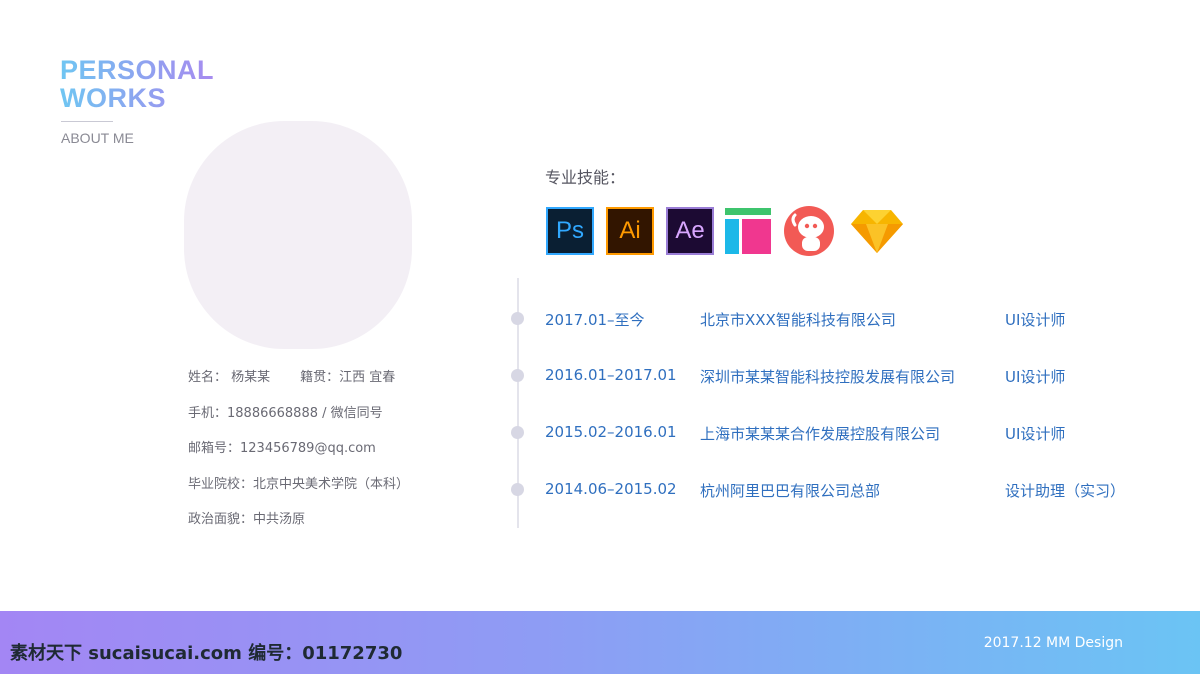  I want to click on title-divider, so click(87, 121).